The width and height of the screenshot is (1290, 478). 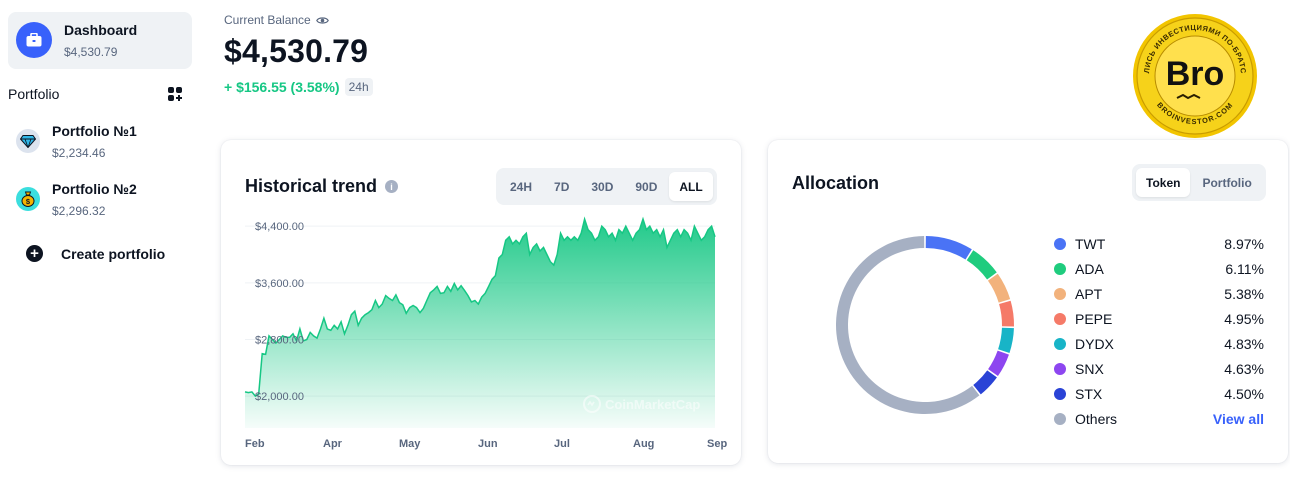 I want to click on donut-slice-stx, so click(x=985, y=382).